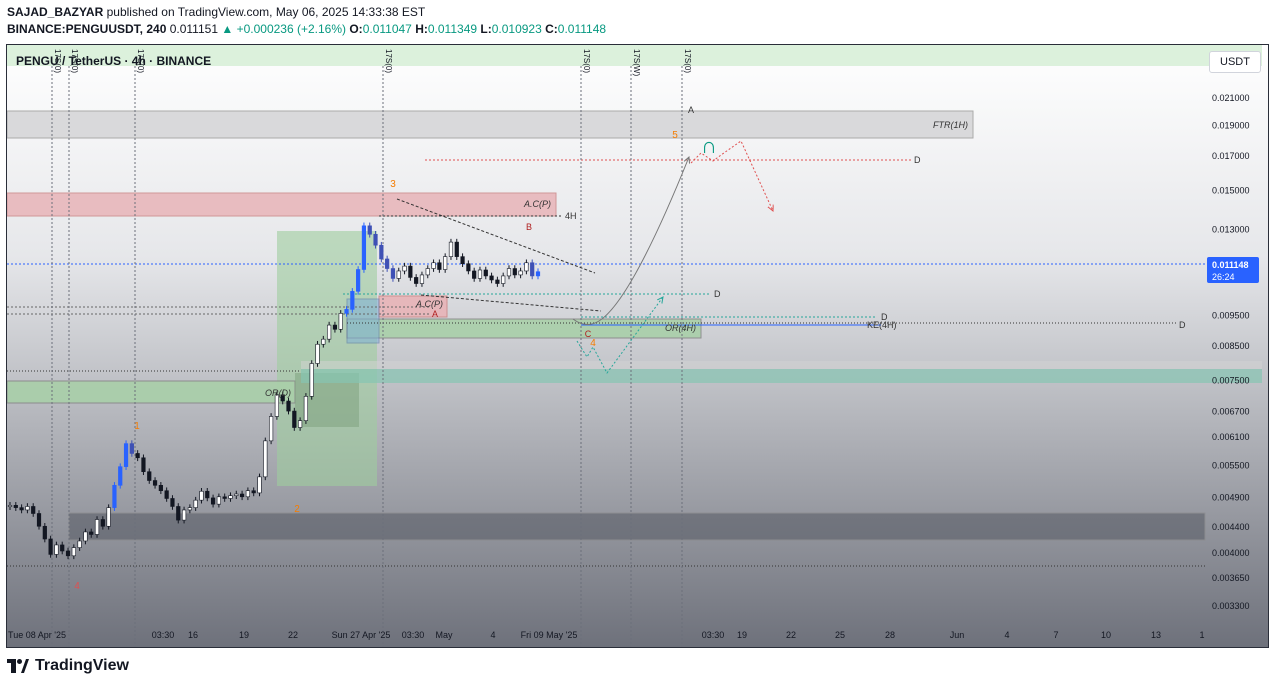 The height and width of the screenshot is (684, 1275). Describe the element at coordinates (1231, 381) in the screenshot. I see `price-tick-8: 0.007500` at that location.